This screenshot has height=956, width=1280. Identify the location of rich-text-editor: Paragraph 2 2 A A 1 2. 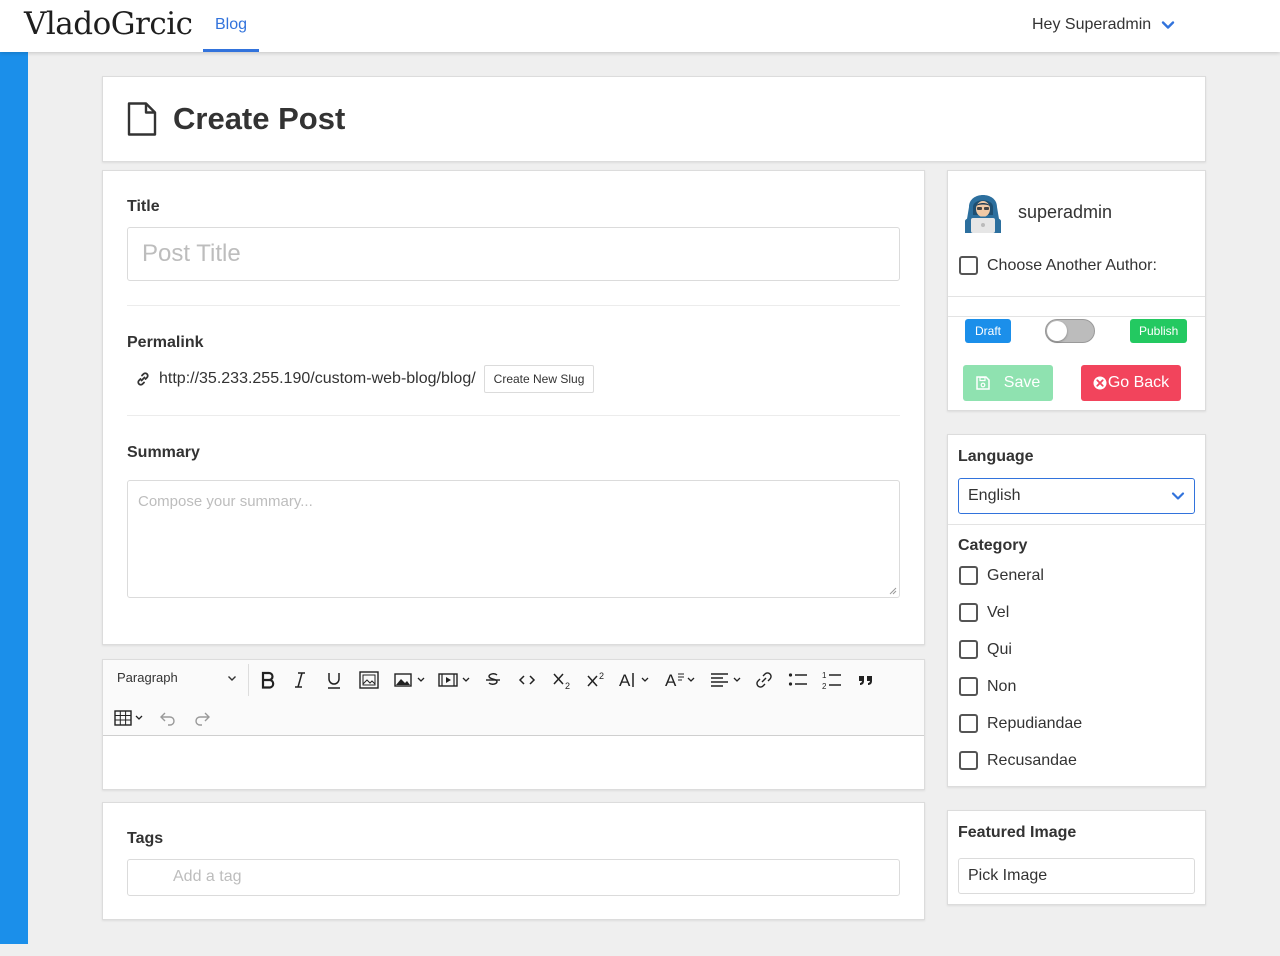
(513, 724).